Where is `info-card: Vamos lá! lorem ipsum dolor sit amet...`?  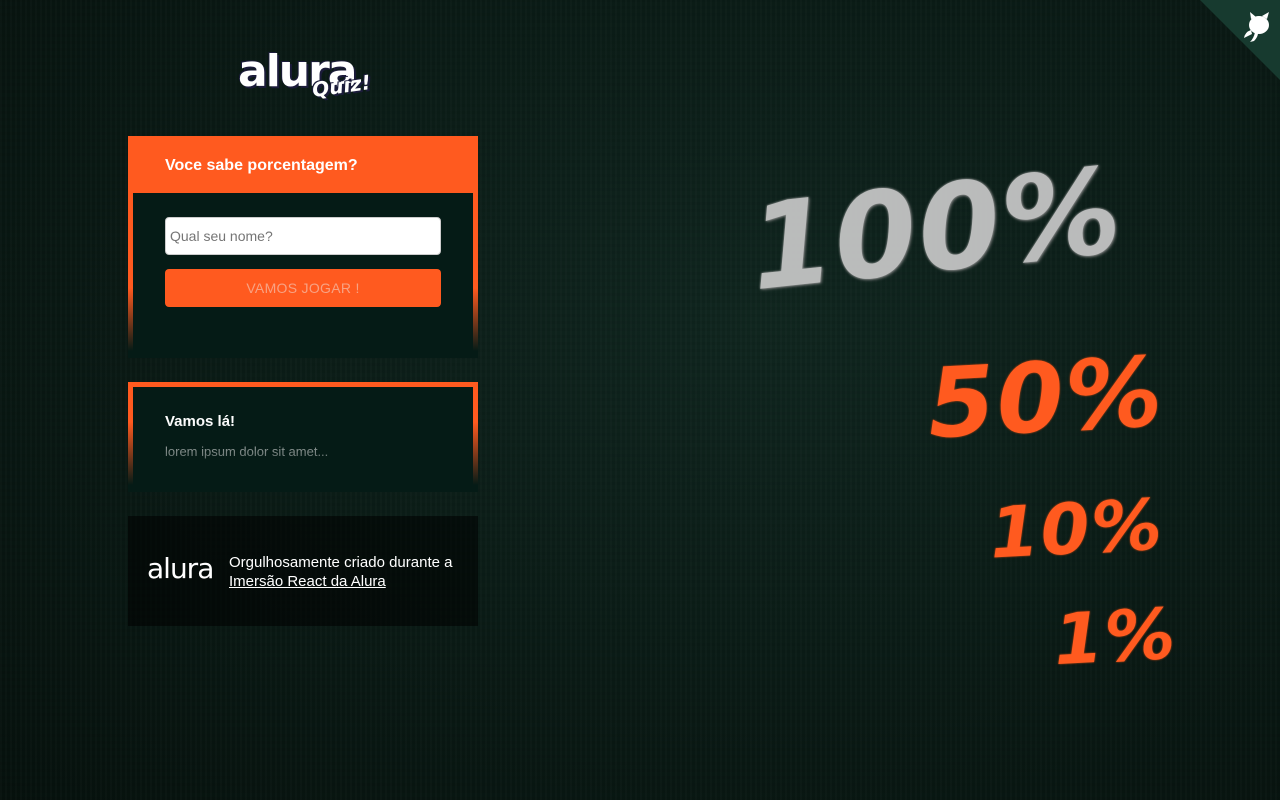
info-card: Vamos lá! lorem ipsum dolor sit amet... is located at coordinates (303, 437).